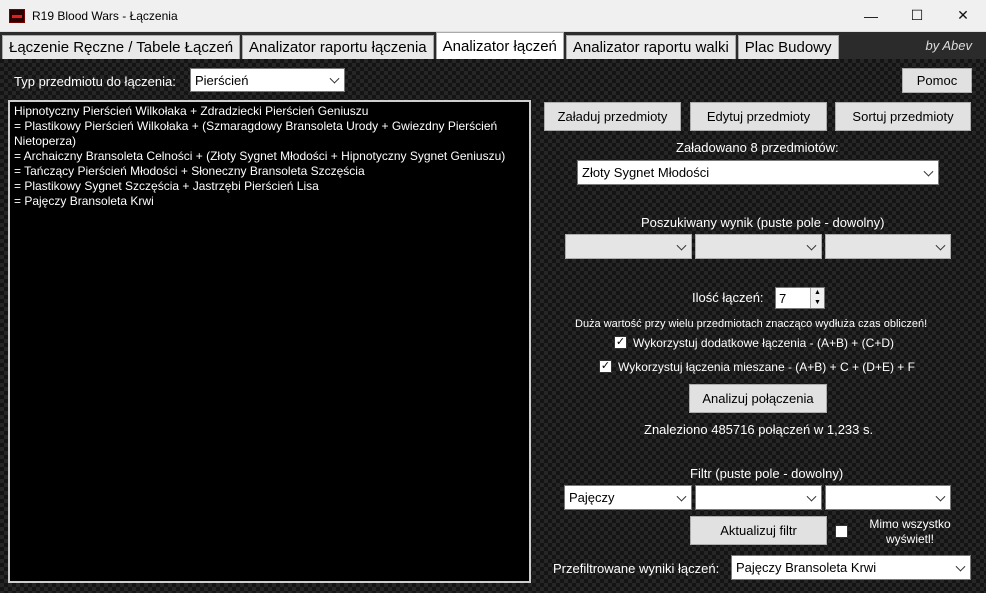 Image resolution: width=986 pixels, height=593 pixels. What do you see at coordinates (612, 116) in the screenshot?
I see `load-items-button: Załaduj przedmioty` at bounding box center [612, 116].